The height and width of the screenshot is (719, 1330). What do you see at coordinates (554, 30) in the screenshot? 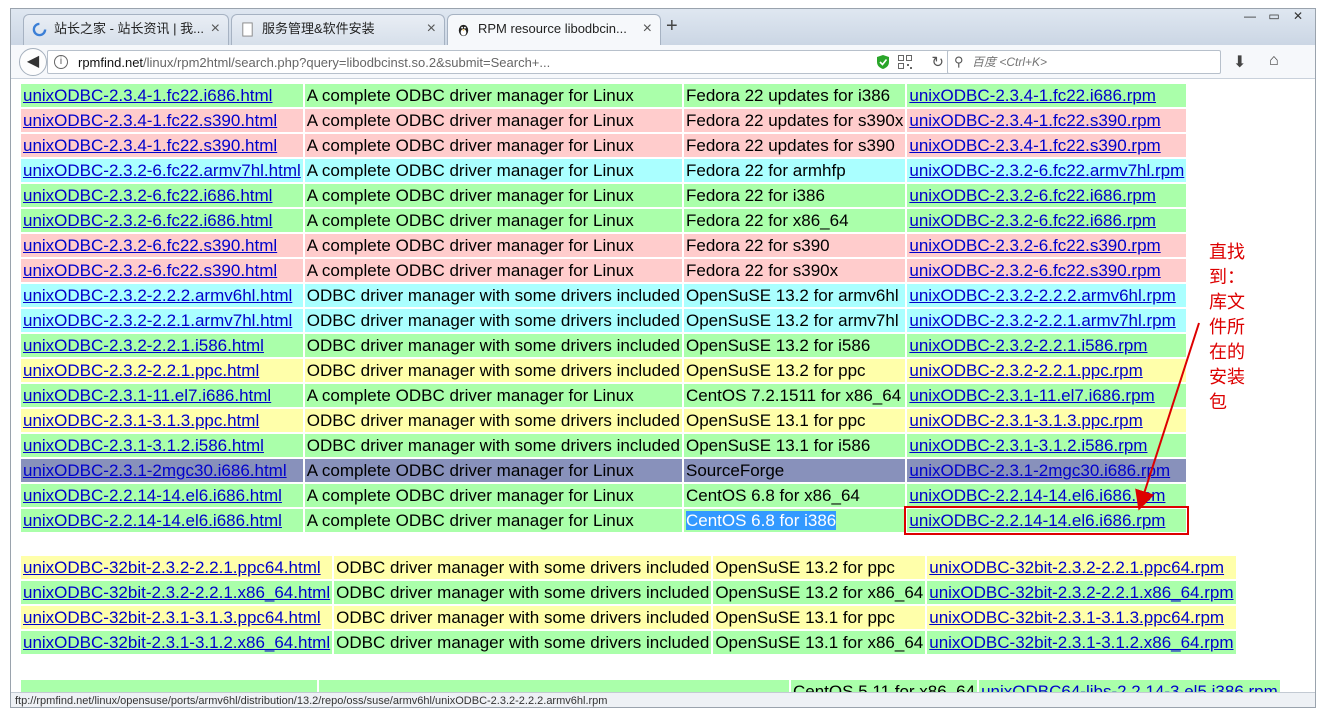
I see `tab-rpm-resource: RPM resource libodbcin... ×` at bounding box center [554, 30].